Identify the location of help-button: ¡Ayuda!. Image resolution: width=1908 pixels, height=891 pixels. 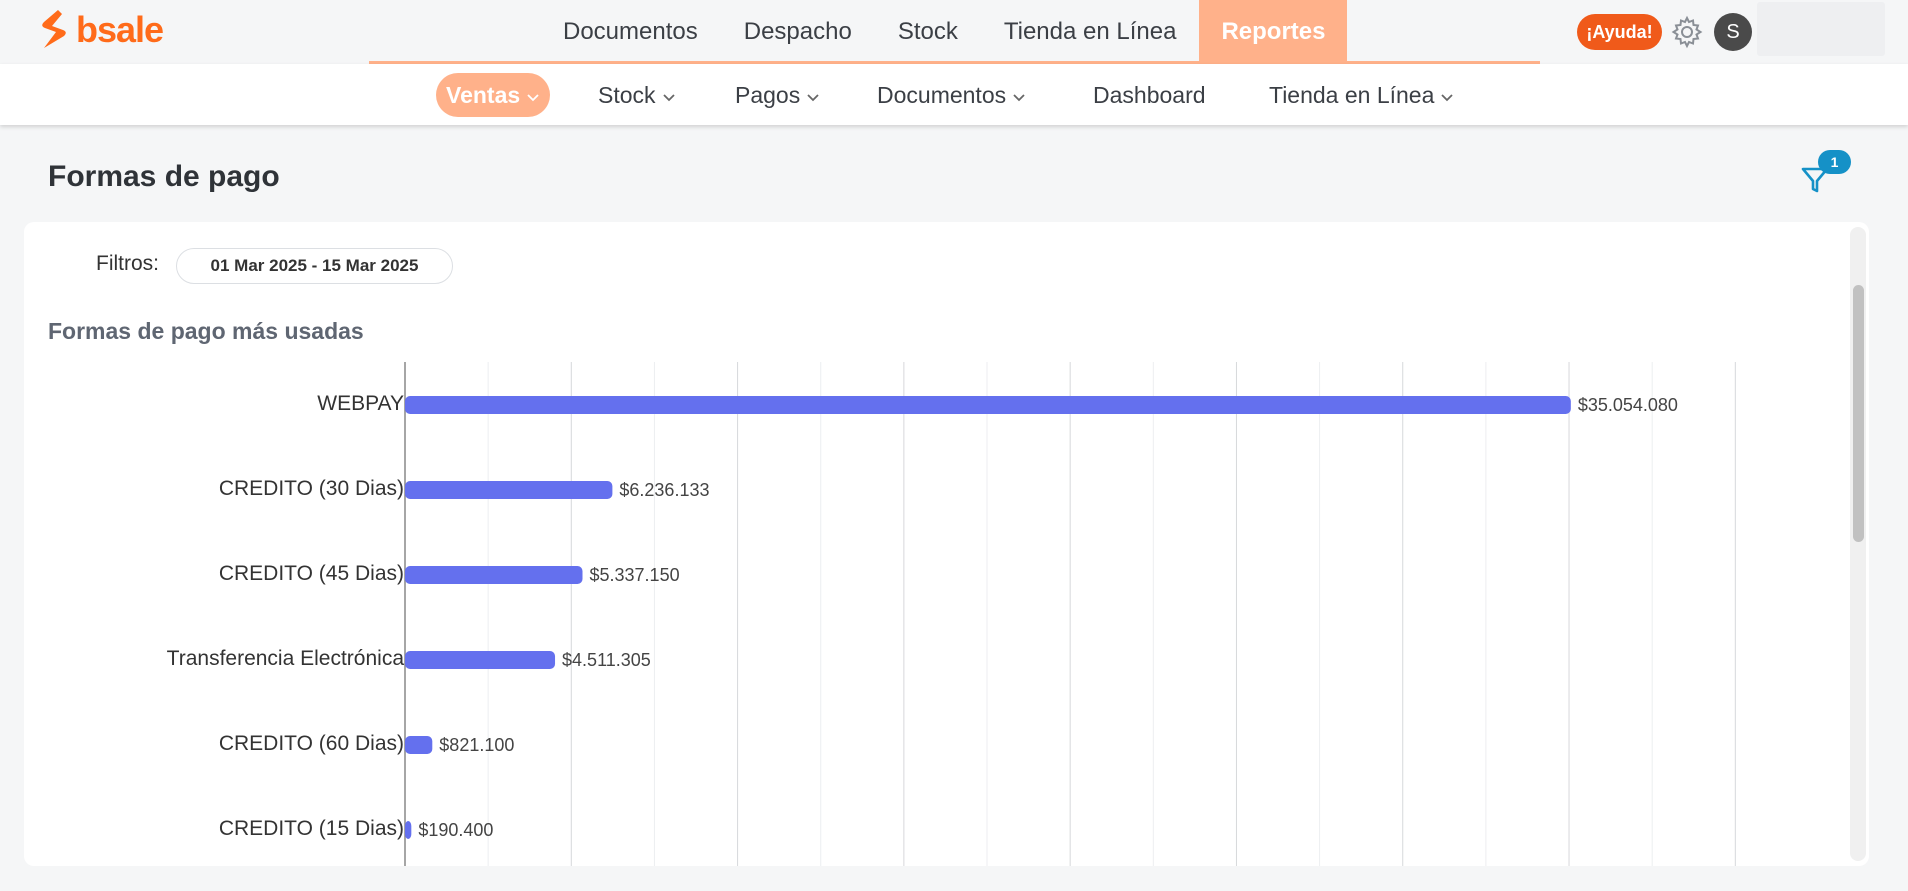
(1619, 32).